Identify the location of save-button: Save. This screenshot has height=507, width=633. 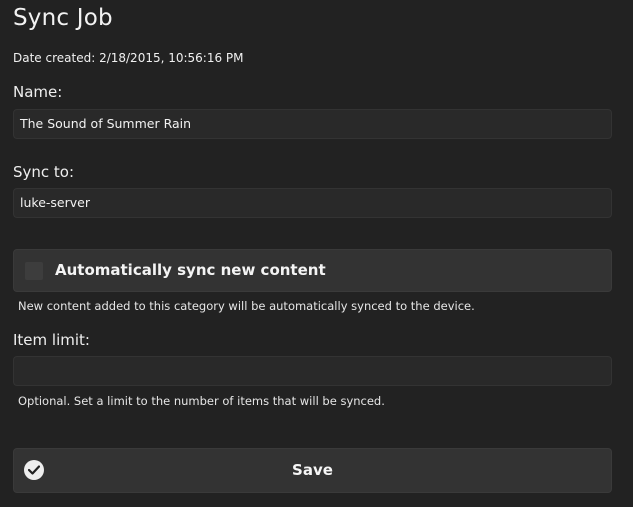
(312, 470).